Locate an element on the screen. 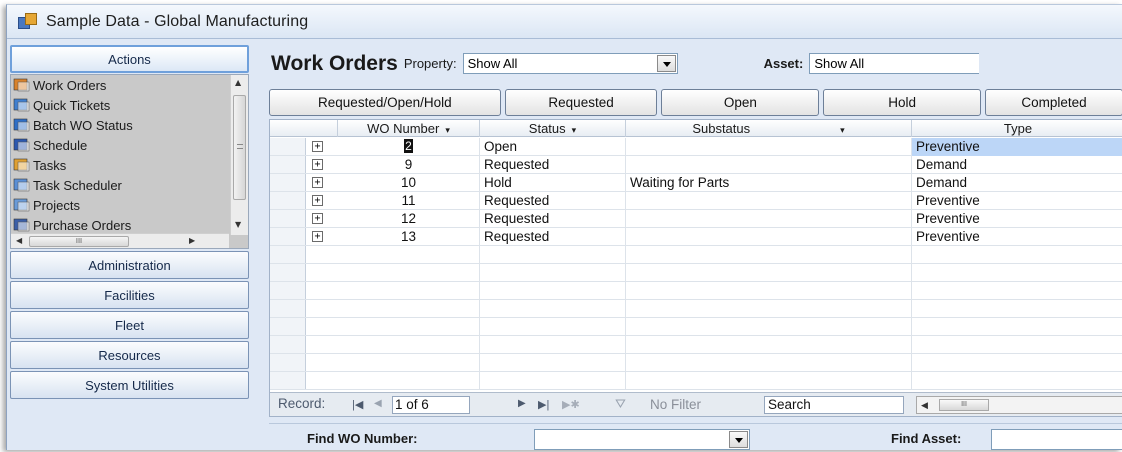 The width and height of the screenshot is (1122, 452). property-select: Show All is located at coordinates (570, 63).